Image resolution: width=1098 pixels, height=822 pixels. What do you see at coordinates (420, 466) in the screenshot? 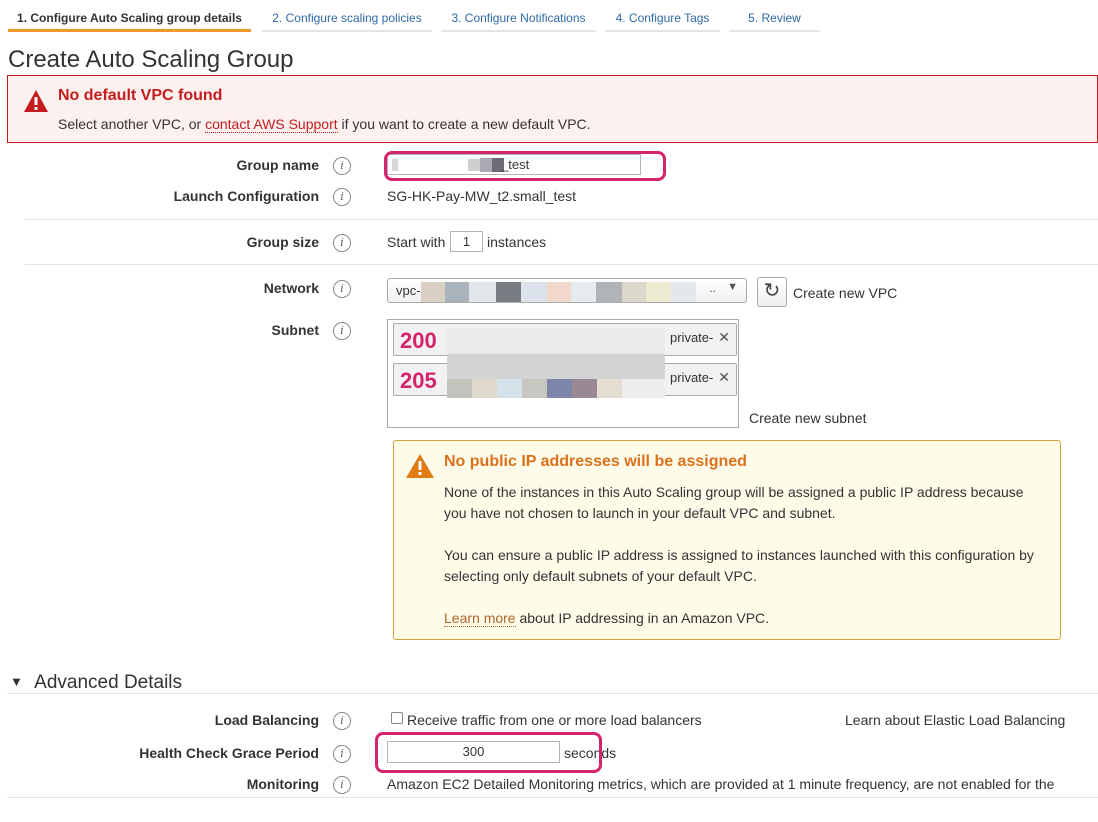
I see `warning-icon` at bounding box center [420, 466].